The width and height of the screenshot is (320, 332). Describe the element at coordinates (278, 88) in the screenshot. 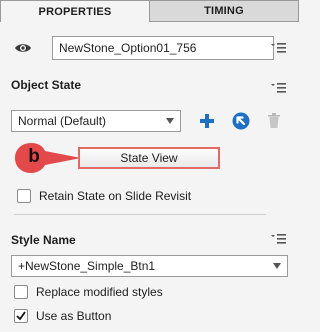

I see `object-state-menu-icon` at that location.